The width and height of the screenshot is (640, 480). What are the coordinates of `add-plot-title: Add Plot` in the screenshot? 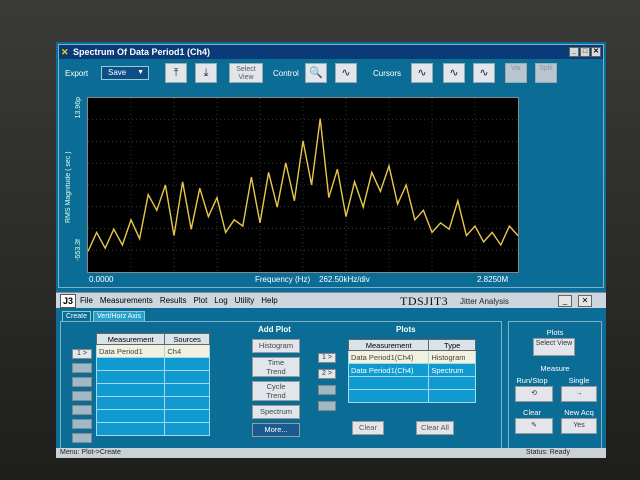 It's located at (274, 329).